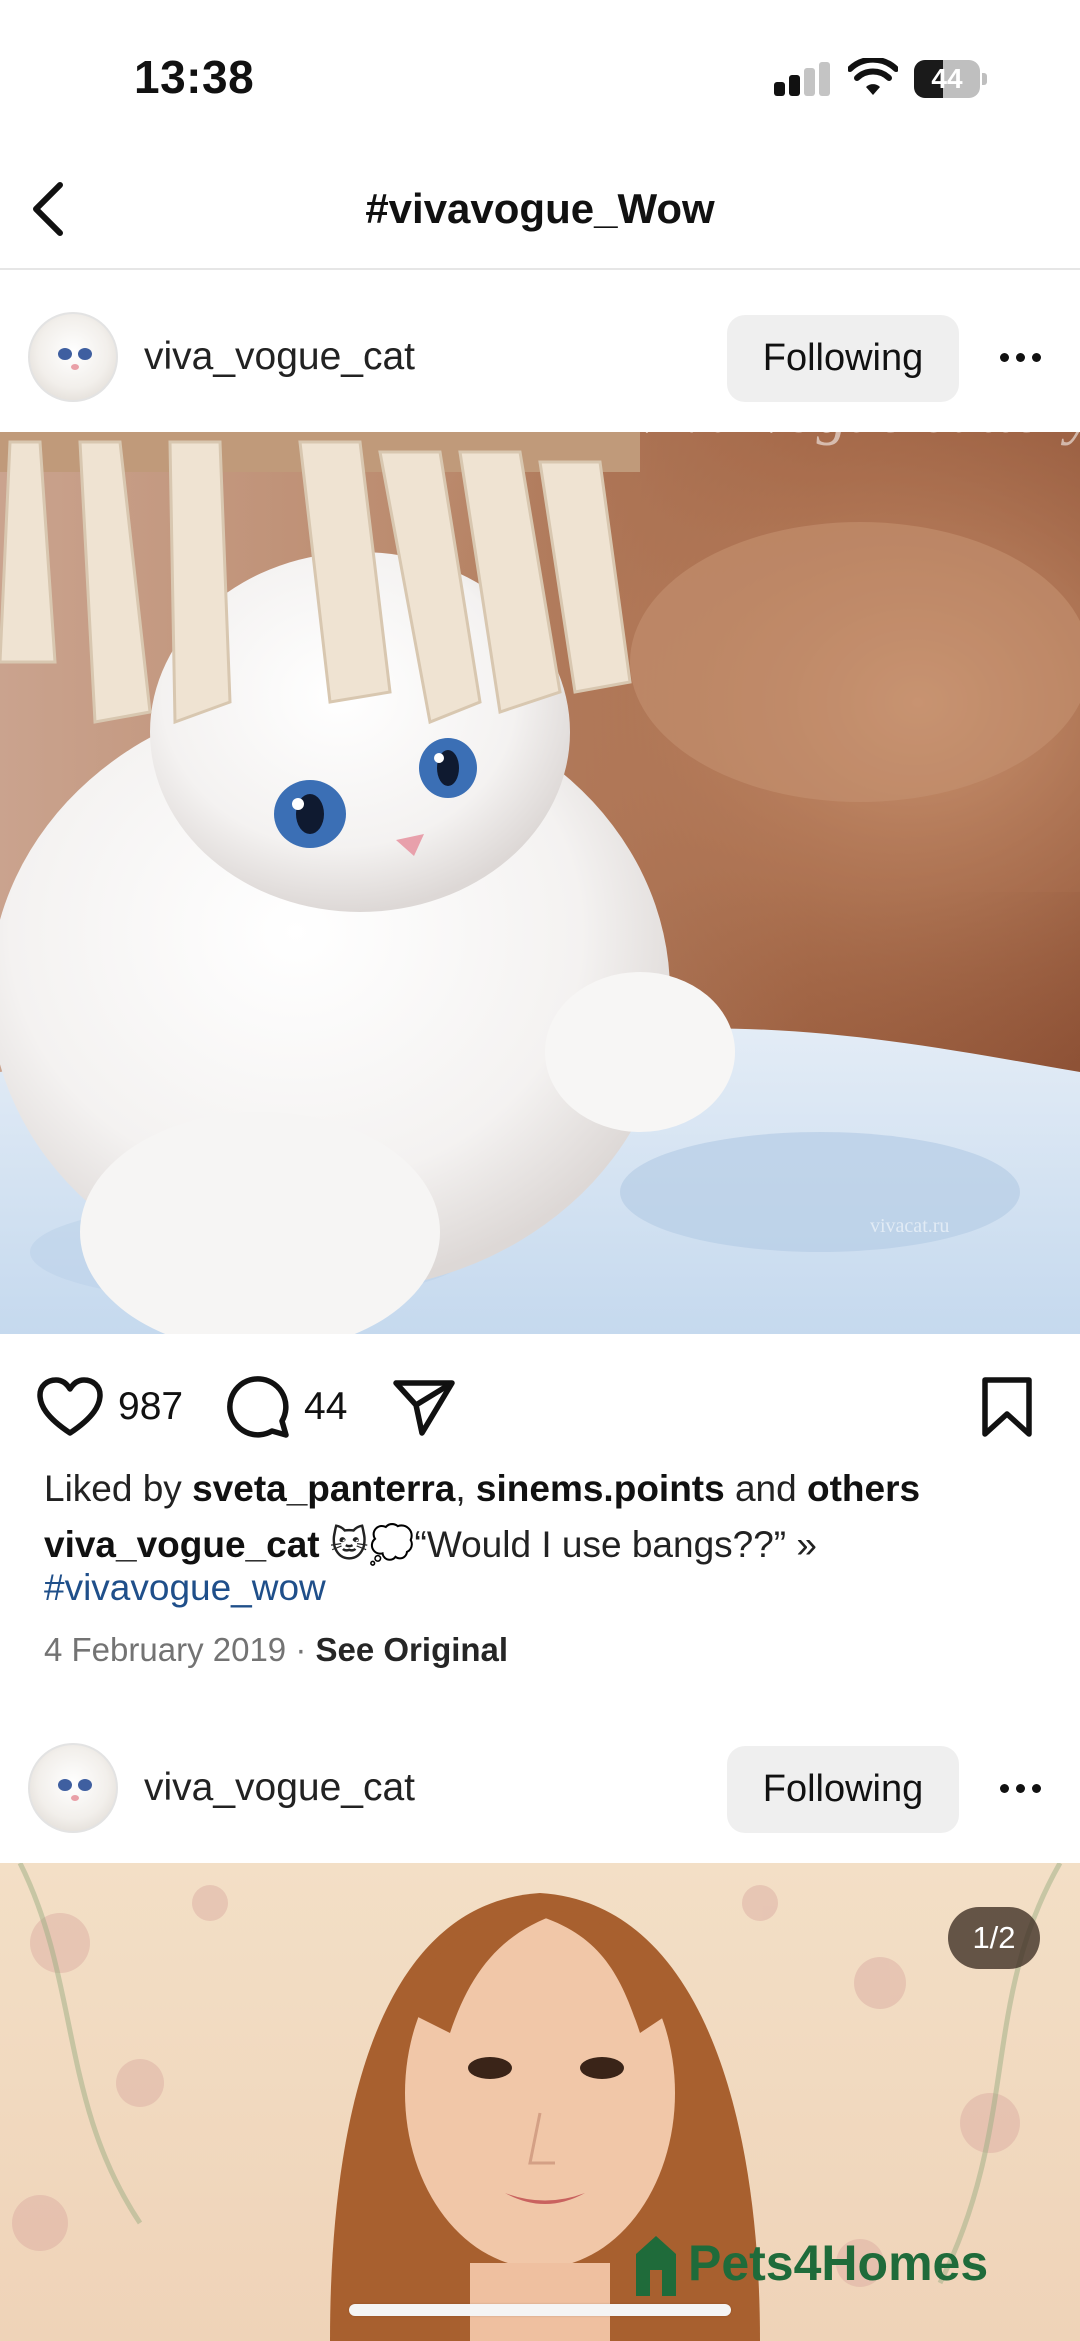  I want to click on page-title: #vivavogue_Wow, so click(540, 208).